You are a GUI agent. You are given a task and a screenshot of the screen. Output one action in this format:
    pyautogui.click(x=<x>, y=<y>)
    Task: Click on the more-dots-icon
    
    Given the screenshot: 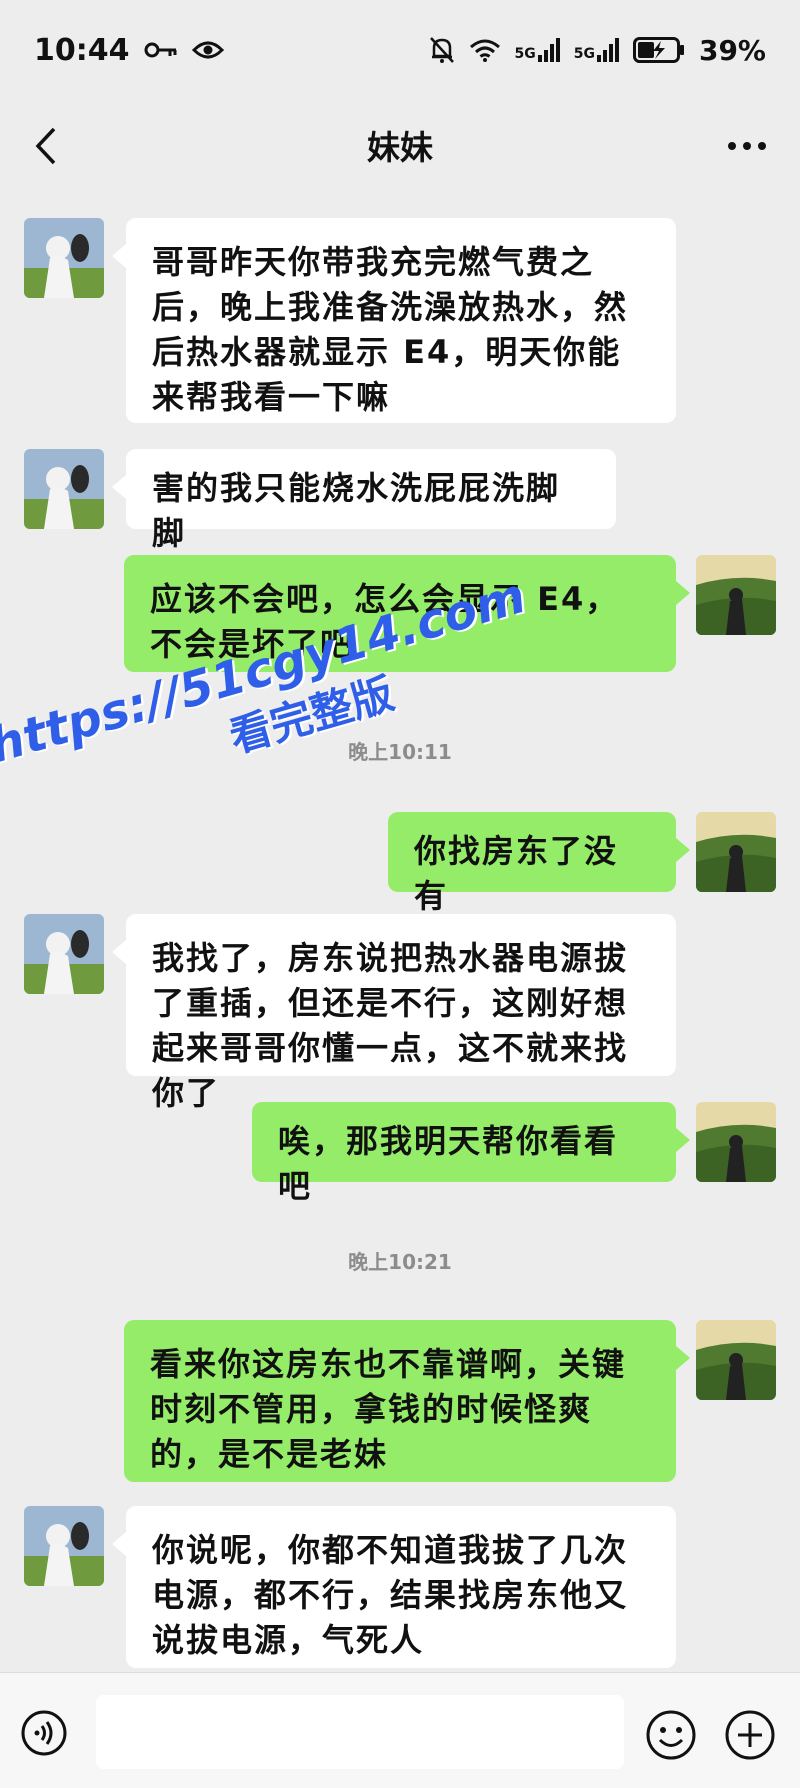 What is the action you would take?
    pyautogui.click(x=747, y=146)
    